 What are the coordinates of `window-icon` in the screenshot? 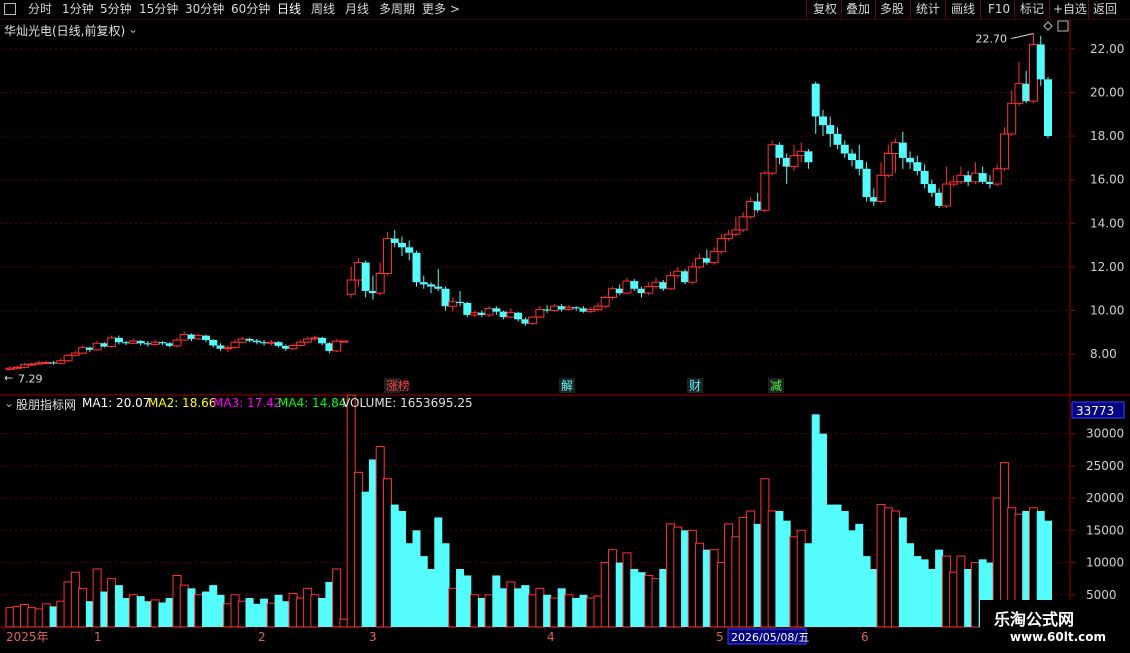 It's located at (10, 9).